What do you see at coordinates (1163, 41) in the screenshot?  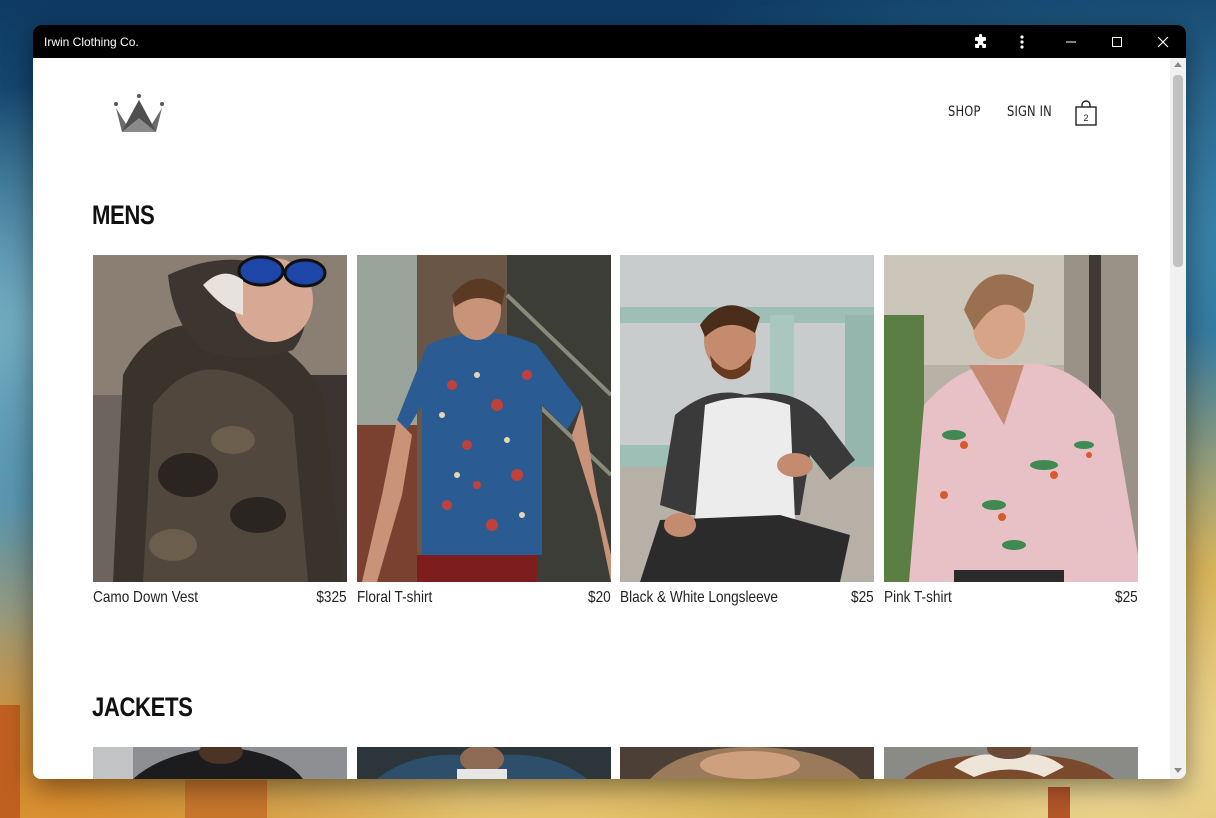 I see `close-icon` at bounding box center [1163, 41].